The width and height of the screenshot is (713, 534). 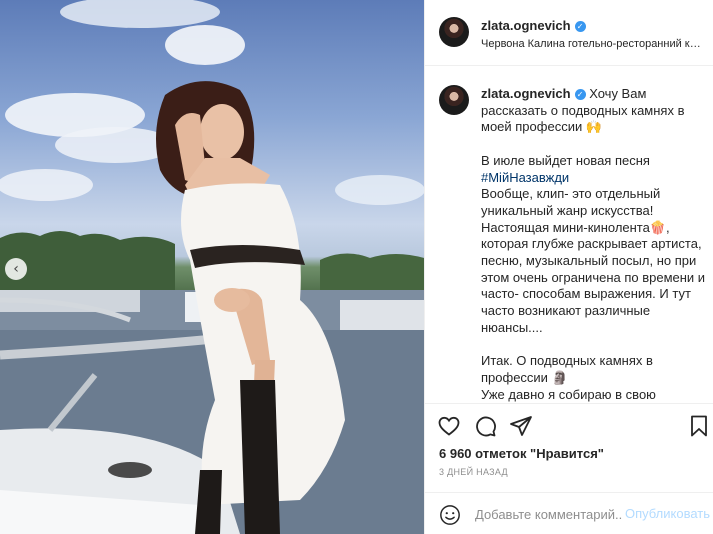 I want to click on avatar, so click(x=454, y=32).